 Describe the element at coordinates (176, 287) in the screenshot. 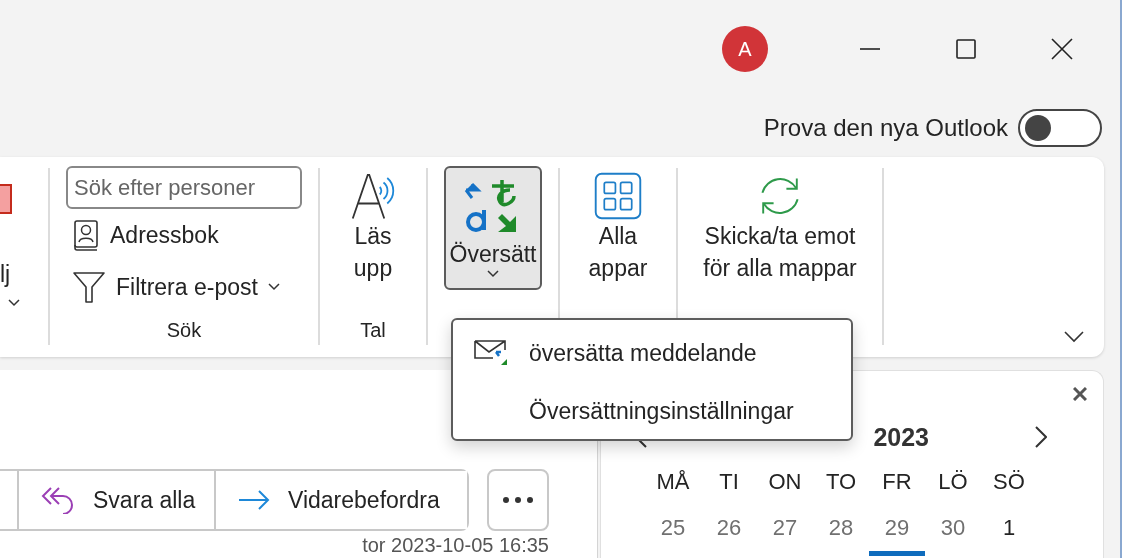

I see `ribbon-button: Filtrera e-post` at that location.